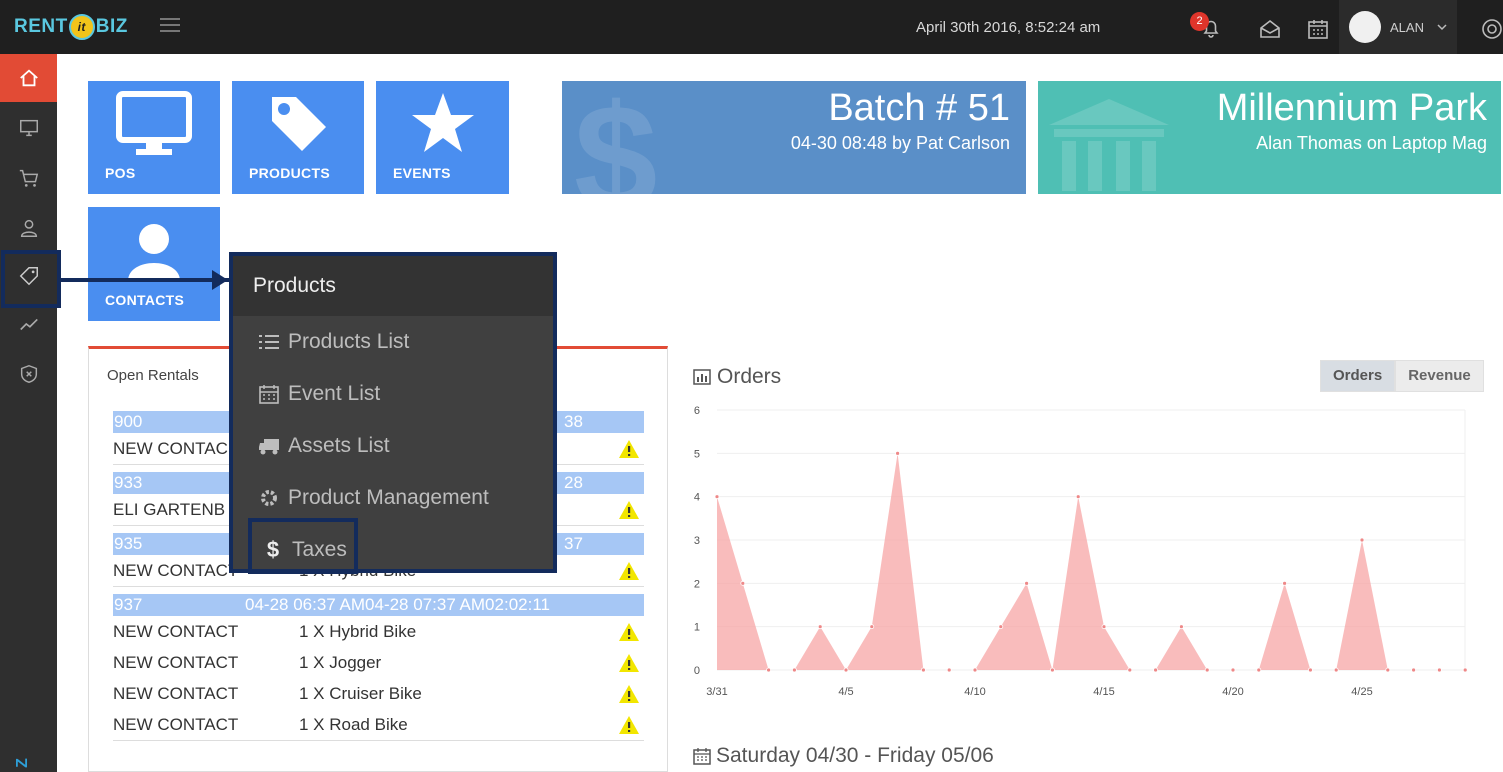 This screenshot has height=772, width=1503. I want to click on rental-item: 1 X Road Bike, so click(353, 724).